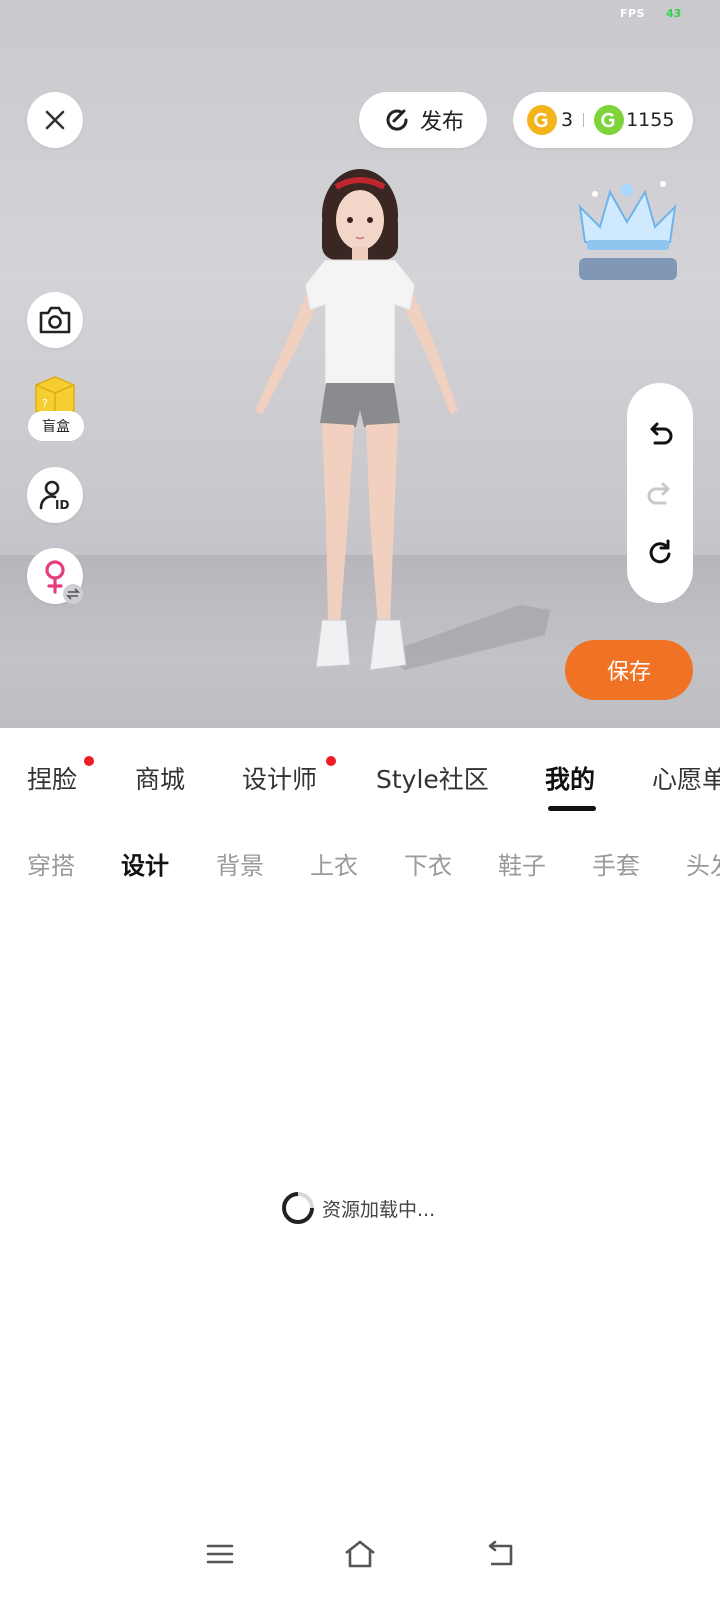  What do you see at coordinates (660, 433) in the screenshot?
I see `undo-icon` at bounding box center [660, 433].